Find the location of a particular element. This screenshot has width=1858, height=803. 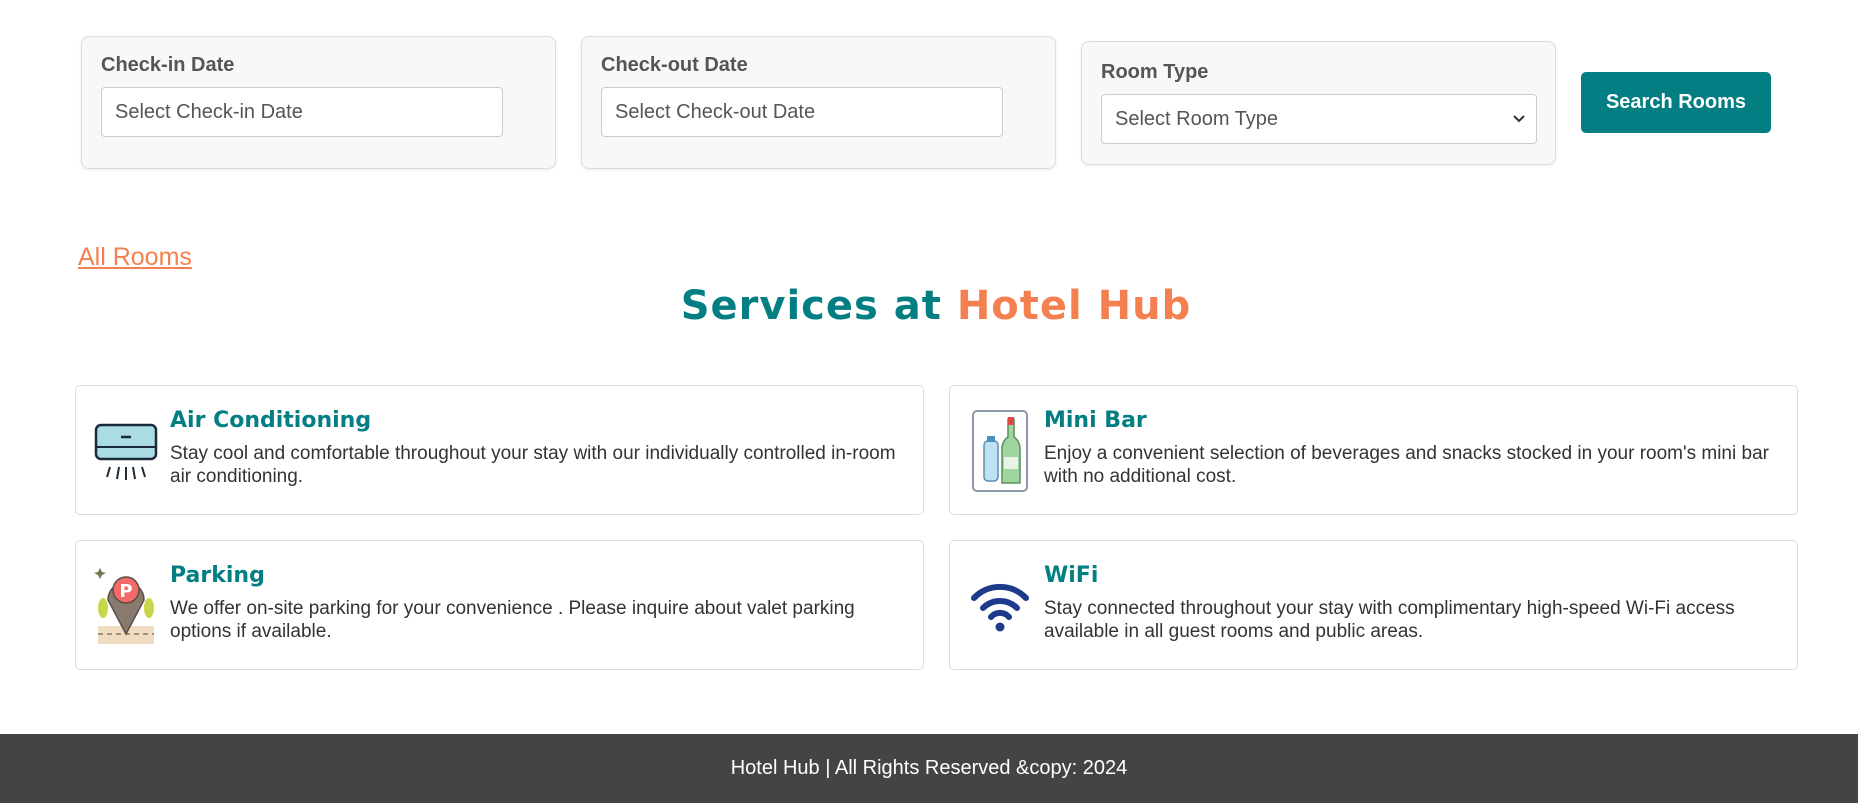

checkout-label: Check-out Date is located at coordinates (674, 65).